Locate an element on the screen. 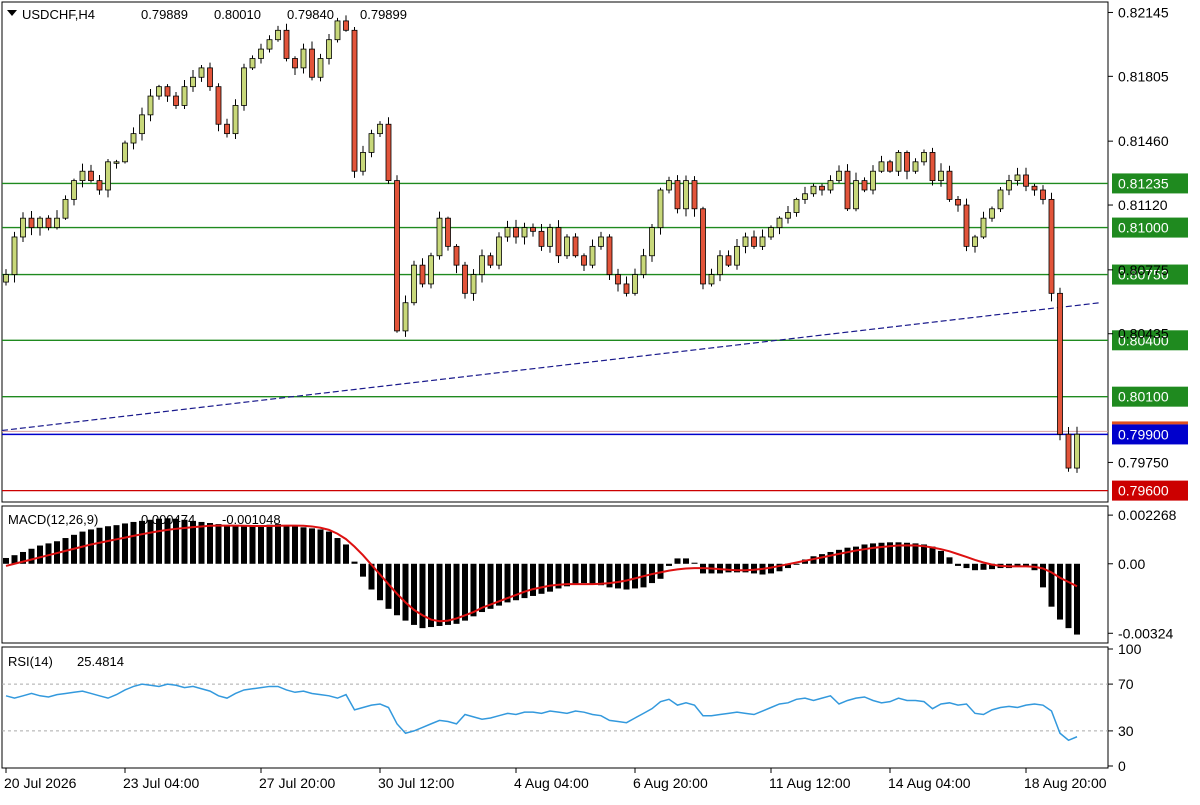  y-tick-label: 0.80435 is located at coordinates (1143, 334).